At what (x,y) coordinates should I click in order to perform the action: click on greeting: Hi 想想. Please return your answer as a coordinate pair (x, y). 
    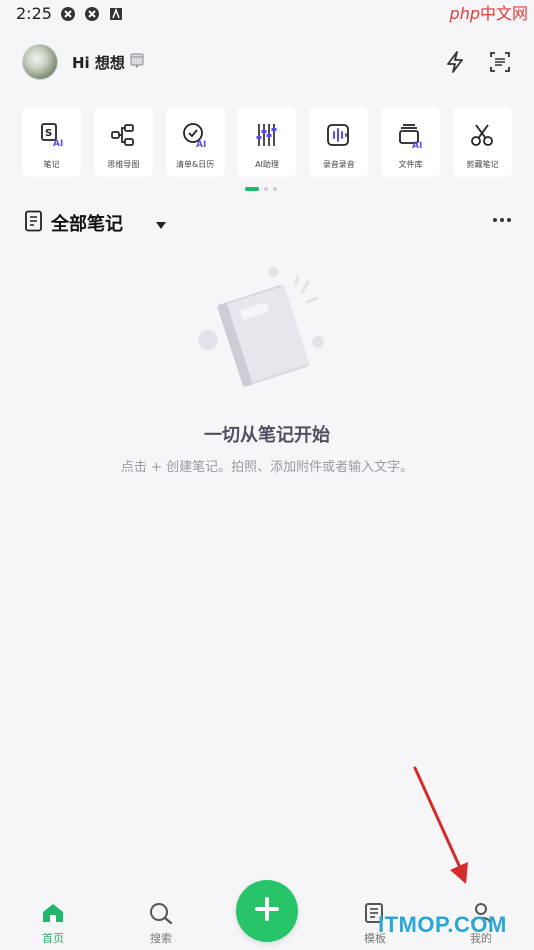
    Looking at the image, I should click on (98, 63).